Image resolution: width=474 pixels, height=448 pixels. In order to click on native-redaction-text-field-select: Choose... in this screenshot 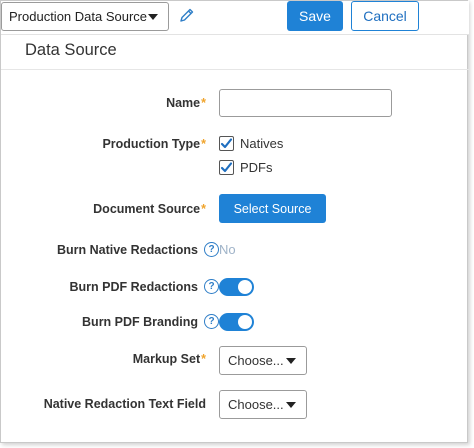, I will do `click(263, 404)`.